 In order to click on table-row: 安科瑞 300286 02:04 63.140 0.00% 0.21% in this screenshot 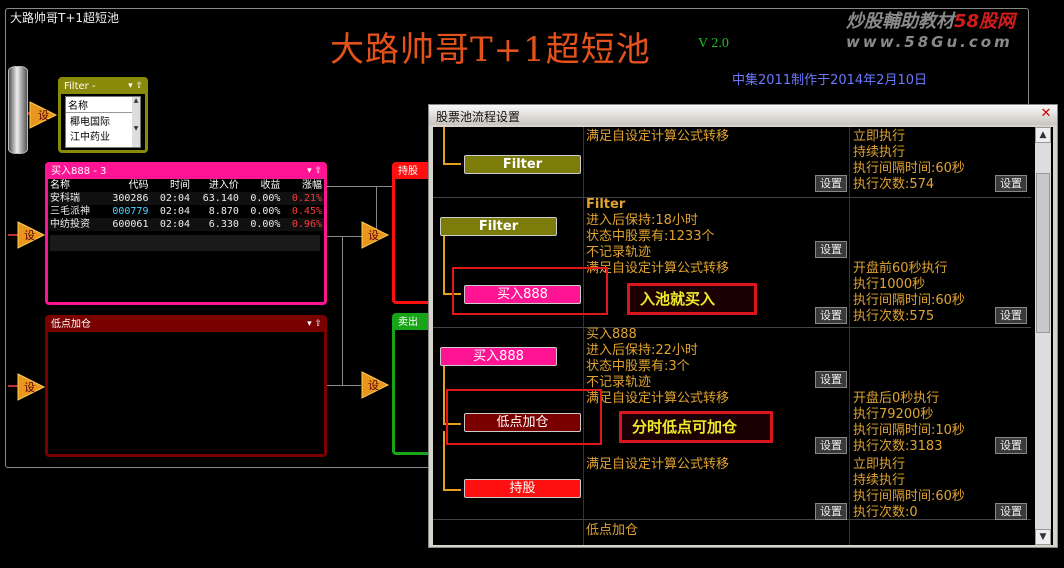, I will do `click(186, 198)`.